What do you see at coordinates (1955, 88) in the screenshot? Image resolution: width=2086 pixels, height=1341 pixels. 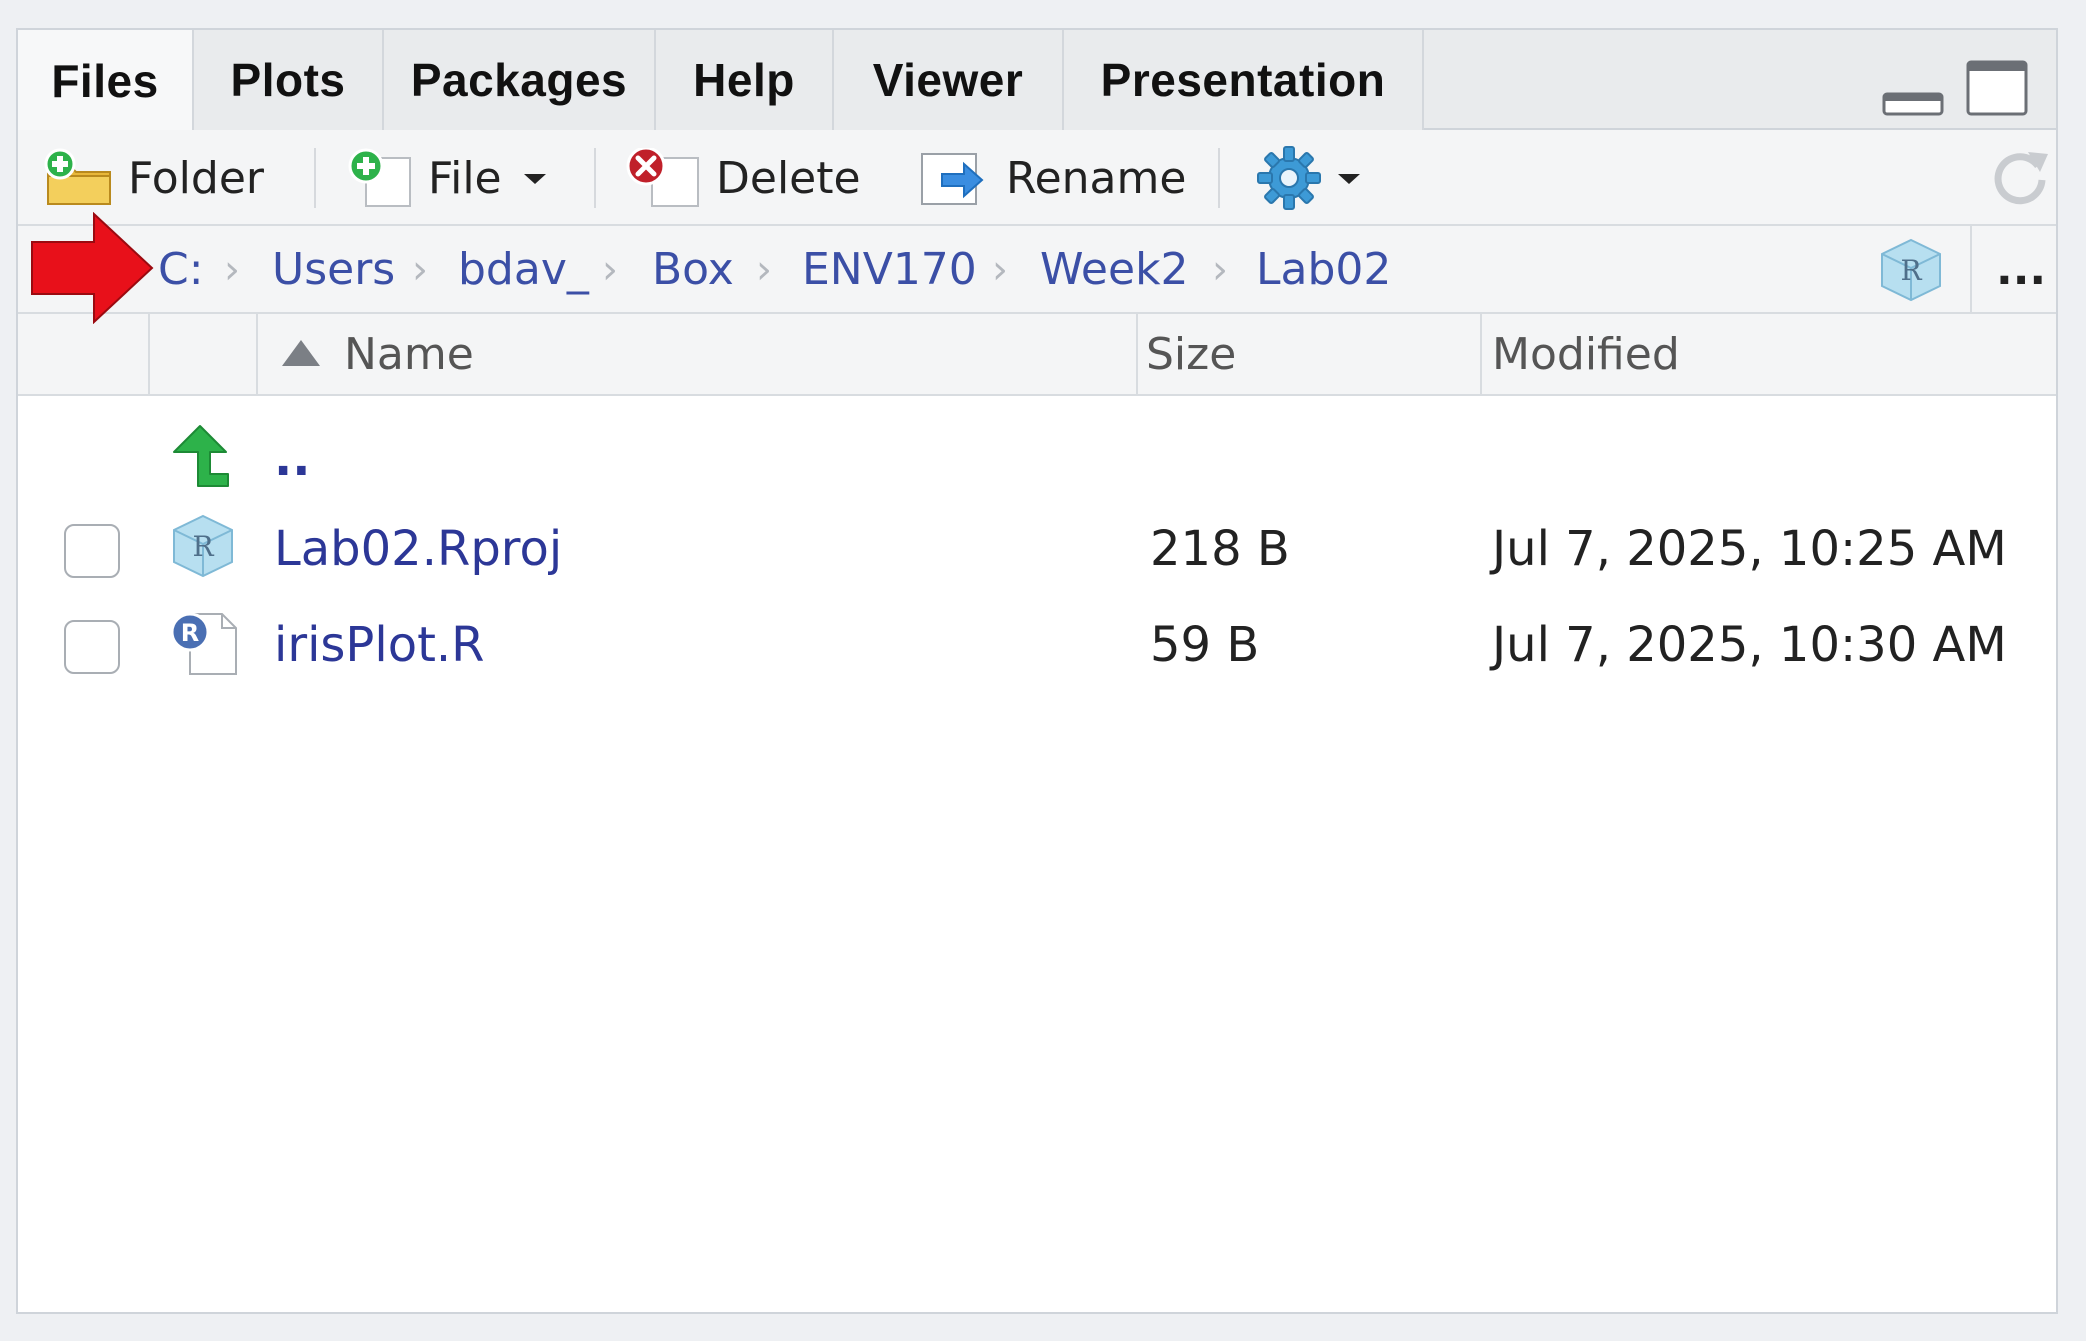 I see `window-controls` at bounding box center [1955, 88].